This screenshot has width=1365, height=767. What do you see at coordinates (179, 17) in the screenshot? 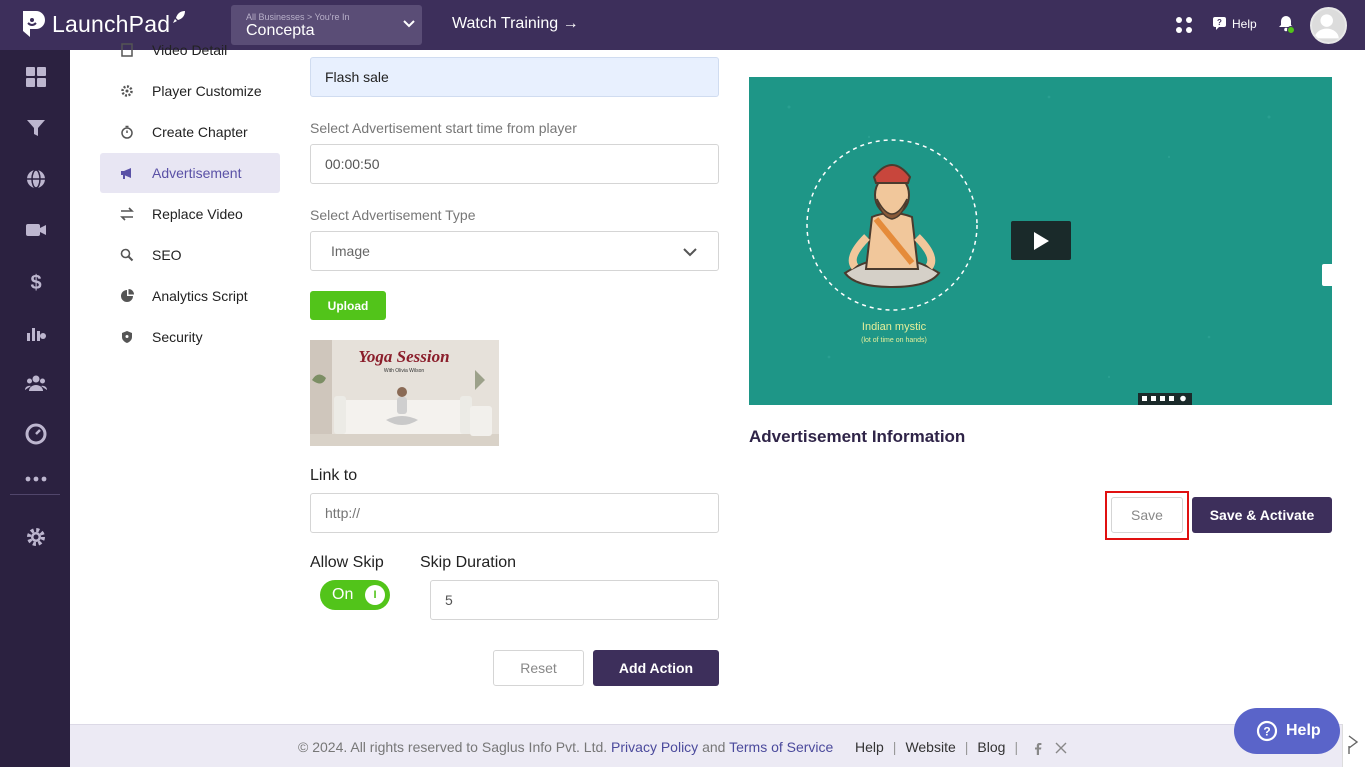
I see `rocket-icon` at bounding box center [179, 17].